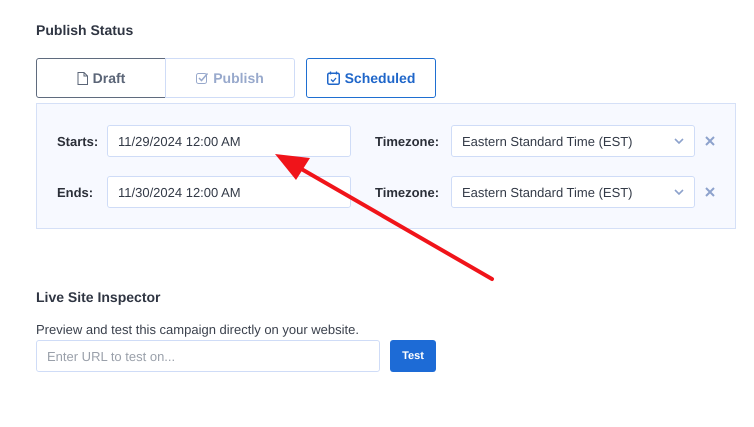 The image size is (754, 427). Describe the element at coordinates (413, 356) in the screenshot. I see `test-button: Test` at that location.